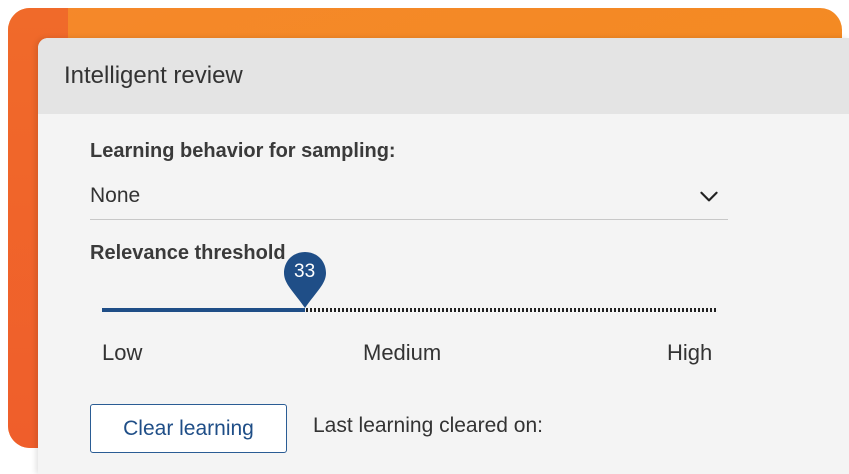 The height and width of the screenshot is (474, 849). Describe the element at coordinates (153, 75) in the screenshot. I see `panel-title: Intelligent review` at that location.